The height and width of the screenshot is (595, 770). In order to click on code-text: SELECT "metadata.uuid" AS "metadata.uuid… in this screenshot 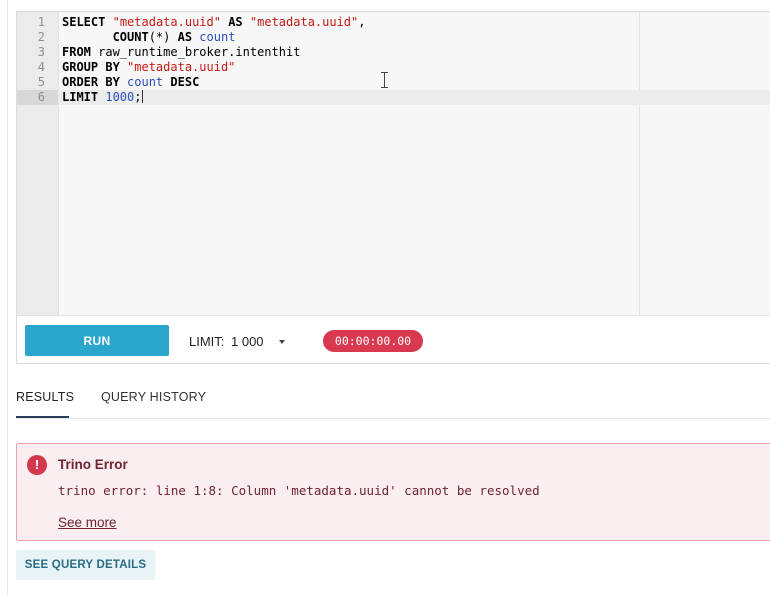, I will do `click(214, 22)`.